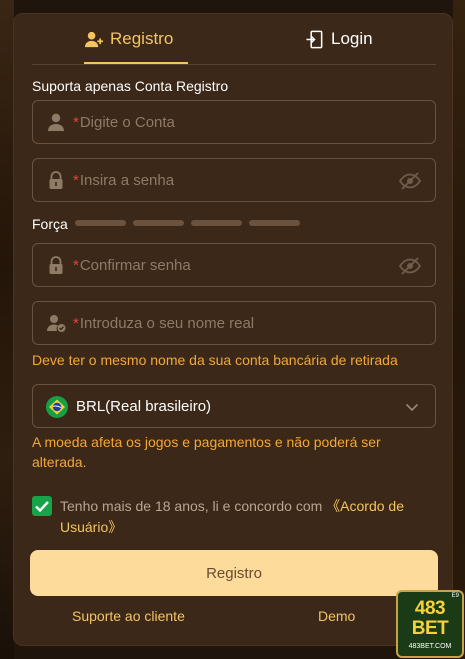 This screenshot has width=465, height=659. What do you see at coordinates (93, 39) in the screenshot?
I see `user-plus-icon` at bounding box center [93, 39].